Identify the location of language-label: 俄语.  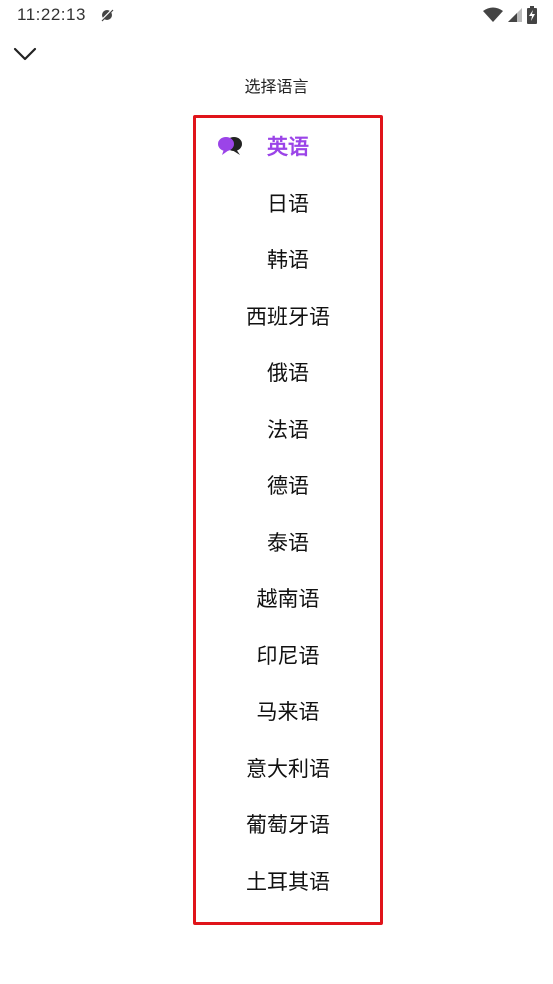
(288, 373).